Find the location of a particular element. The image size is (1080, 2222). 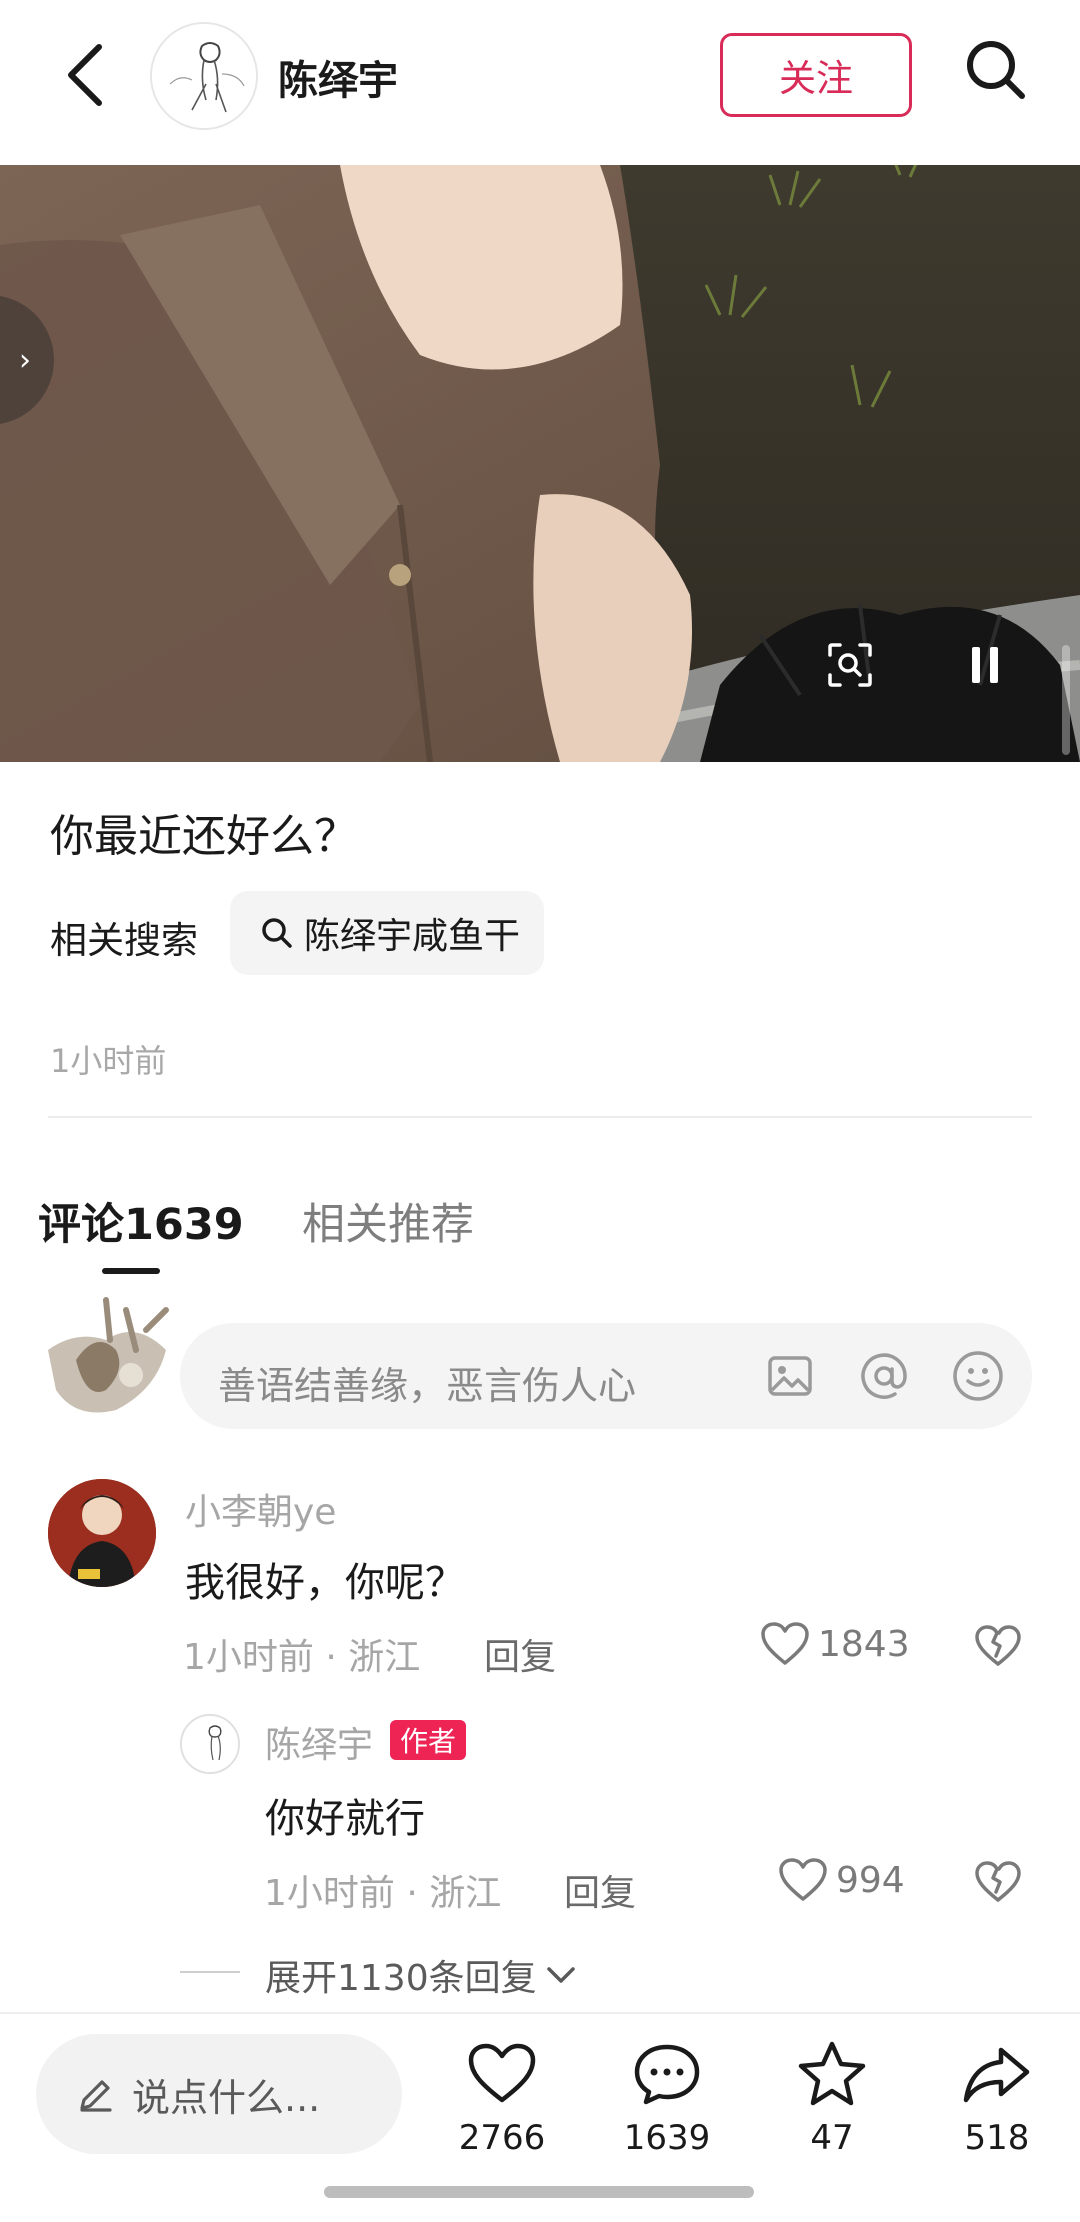

like-button: 2766 is located at coordinates (502, 2096).